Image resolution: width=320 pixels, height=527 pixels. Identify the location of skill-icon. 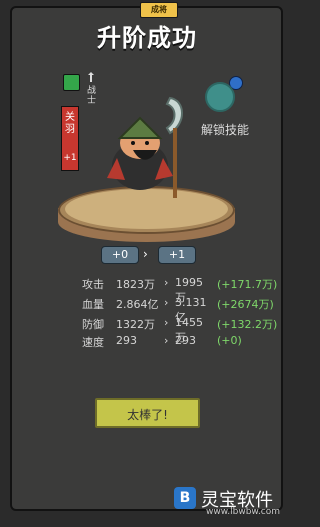
(220, 97).